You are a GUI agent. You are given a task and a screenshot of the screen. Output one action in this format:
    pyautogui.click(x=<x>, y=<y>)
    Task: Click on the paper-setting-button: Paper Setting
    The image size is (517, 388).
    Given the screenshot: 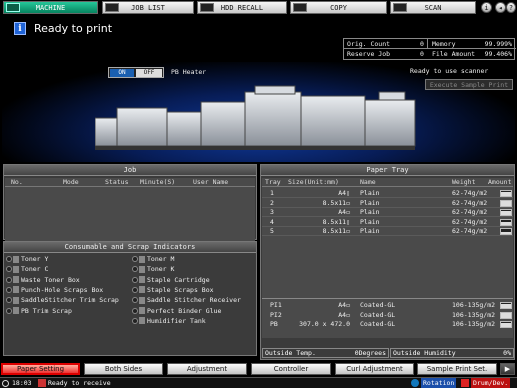 What is the action you would take?
    pyautogui.click(x=40, y=369)
    